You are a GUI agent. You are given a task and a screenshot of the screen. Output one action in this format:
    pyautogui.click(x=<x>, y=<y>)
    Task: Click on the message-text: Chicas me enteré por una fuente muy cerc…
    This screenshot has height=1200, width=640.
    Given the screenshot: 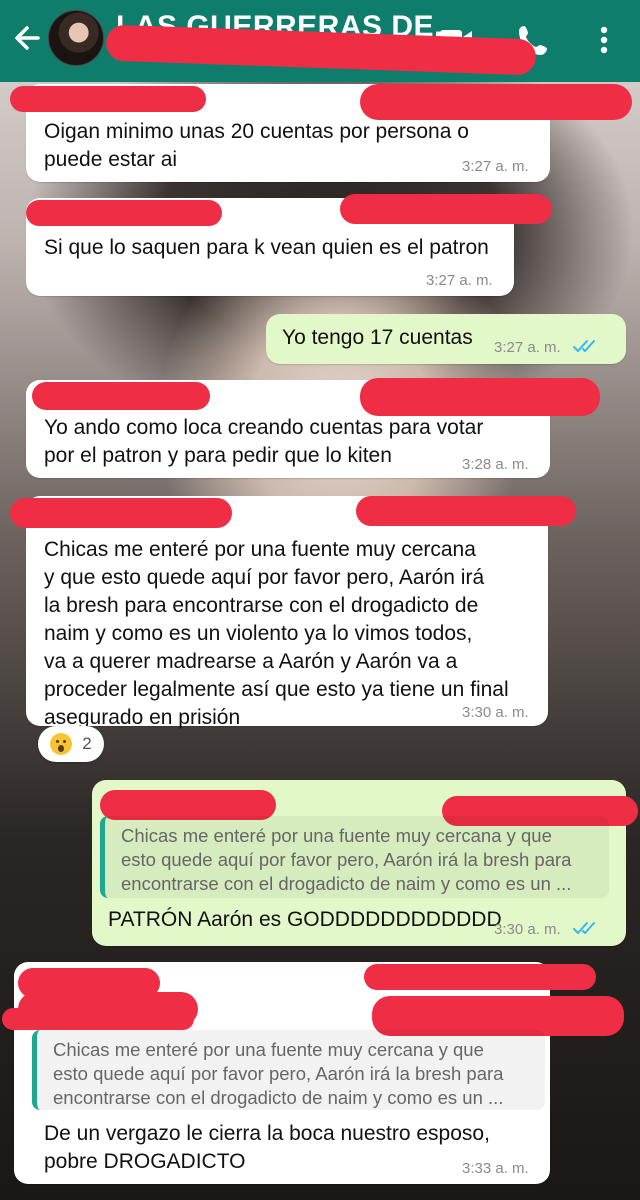 What is the action you would take?
    pyautogui.click(x=276, y=633)
    